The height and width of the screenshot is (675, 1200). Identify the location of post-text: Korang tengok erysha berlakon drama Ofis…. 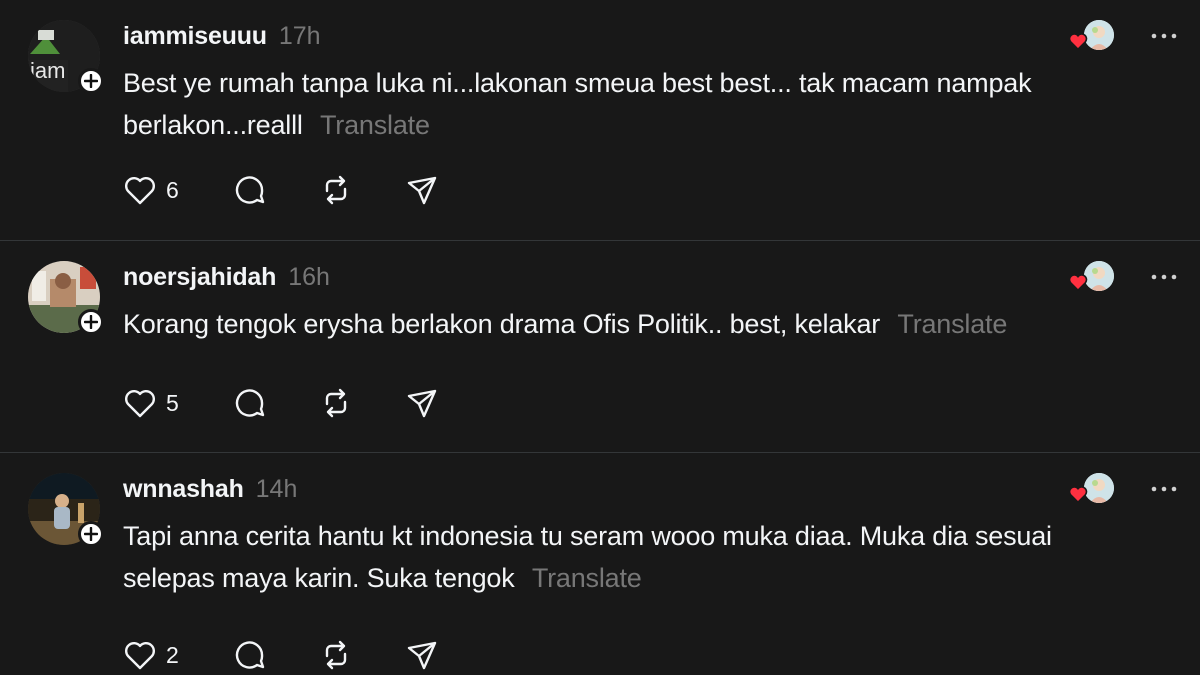
(502, 324).